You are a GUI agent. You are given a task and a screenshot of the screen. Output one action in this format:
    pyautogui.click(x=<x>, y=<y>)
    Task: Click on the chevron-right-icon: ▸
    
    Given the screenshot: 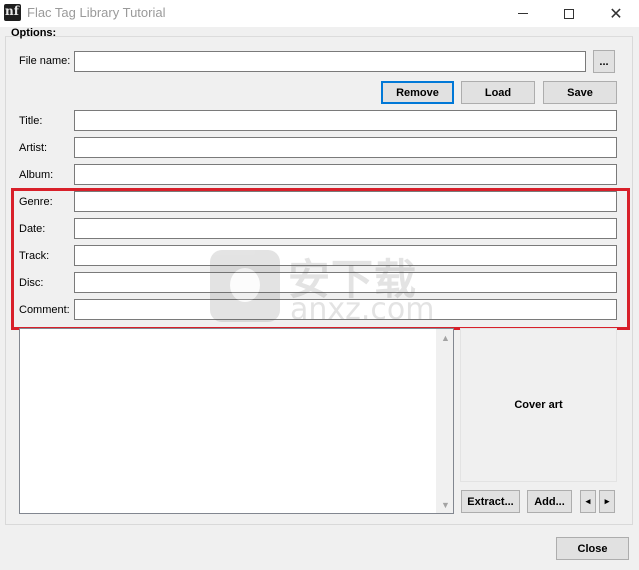 What is the action you would take?
    pyautogui.click(x=607, y=501)
    